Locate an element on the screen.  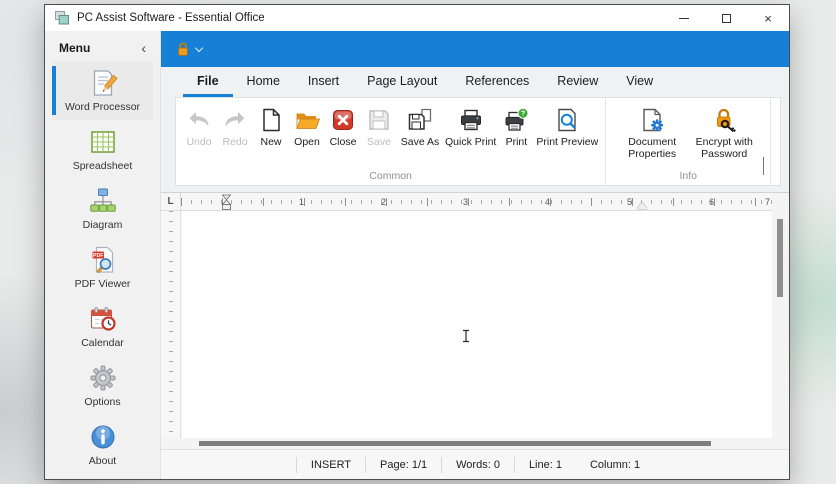
close-document-icon is located at coordinates (343, 120).